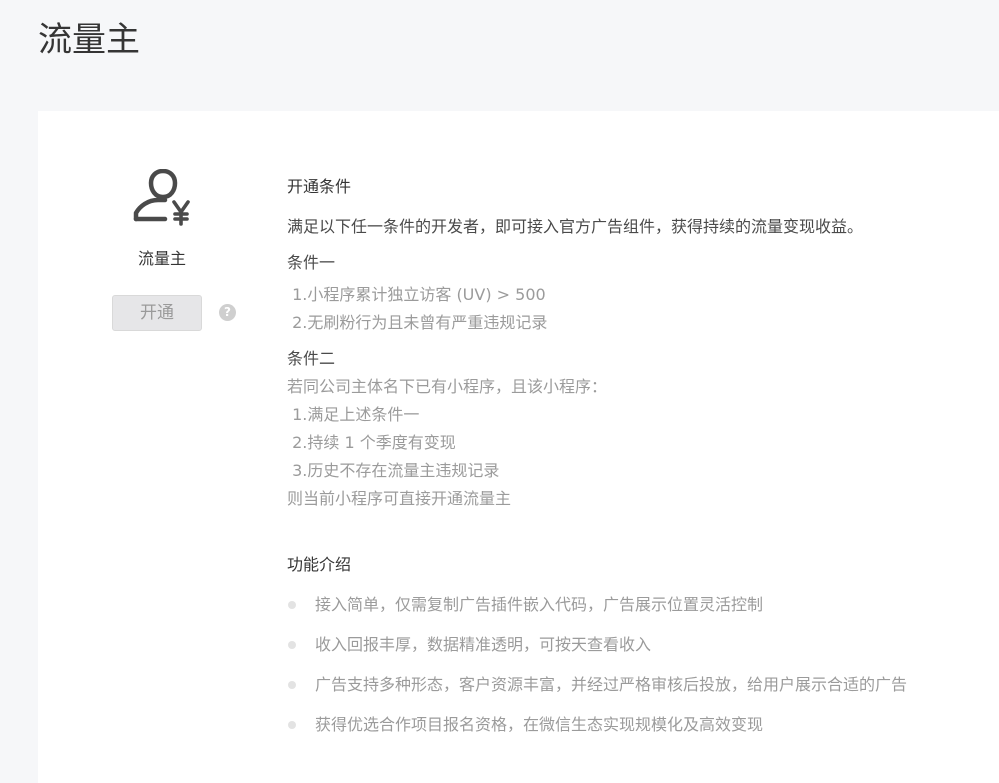 This screenshot has height=783, width=999. What do you see at coordinates (319, 564) in the screenshot?
I see `features-title: 功能介绍` at bounding box center [319, 564].